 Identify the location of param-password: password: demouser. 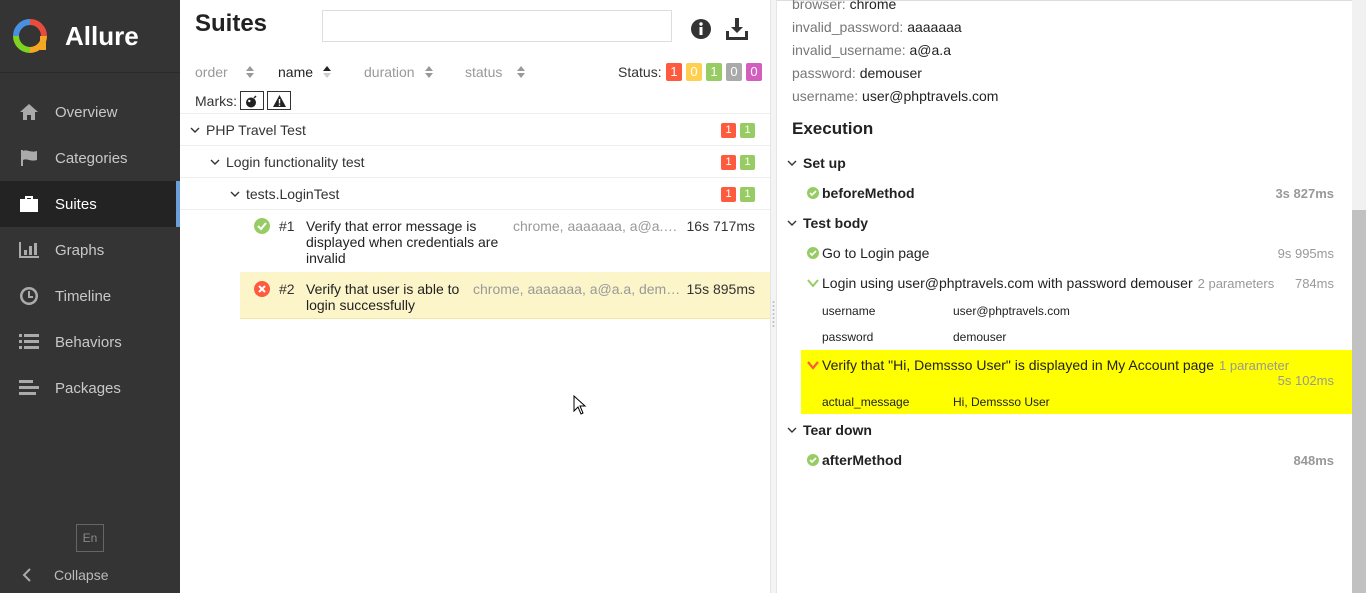
(857, 73).